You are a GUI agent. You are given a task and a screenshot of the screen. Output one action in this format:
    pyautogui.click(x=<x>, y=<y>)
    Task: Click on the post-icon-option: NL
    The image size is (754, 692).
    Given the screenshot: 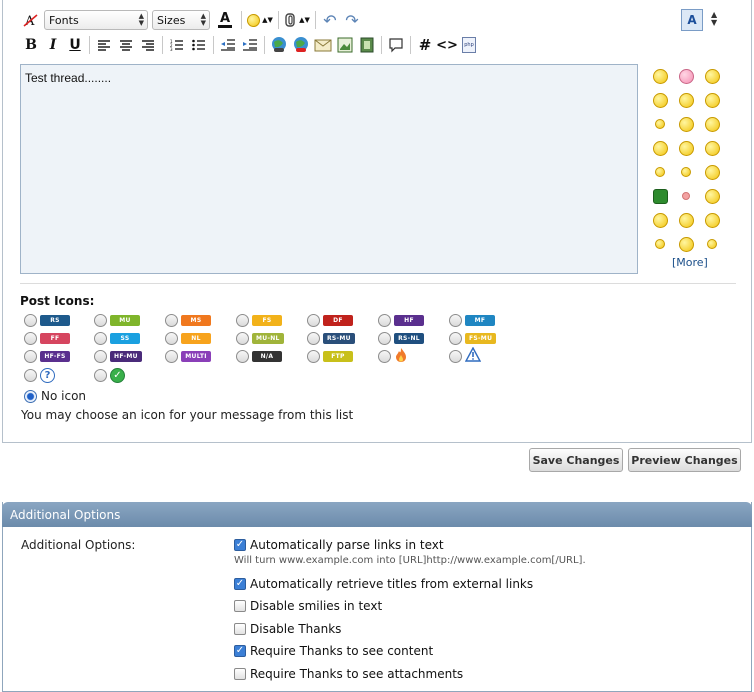 What is the action you would take?
    pyautogui.click(x=188, y=338)
    